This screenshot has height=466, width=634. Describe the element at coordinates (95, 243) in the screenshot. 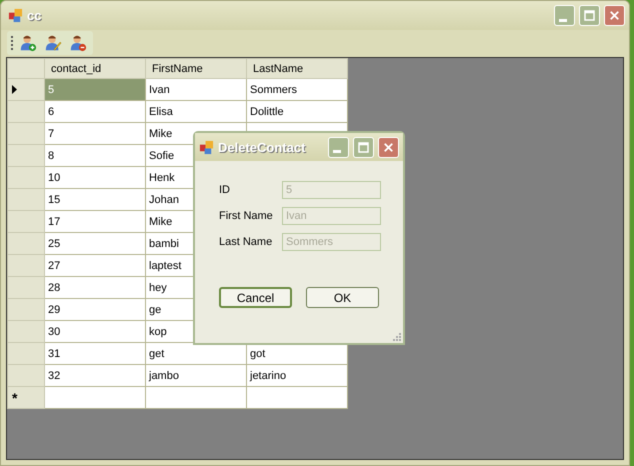

I see `table-cell: 25` at that location.